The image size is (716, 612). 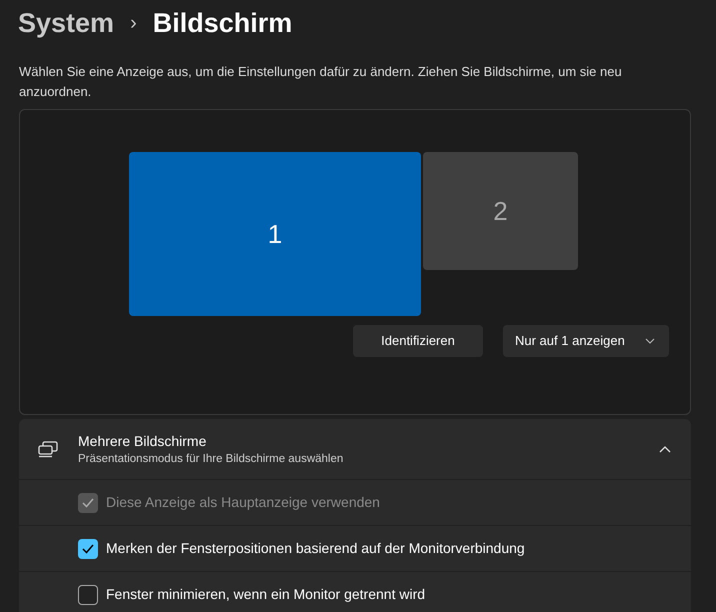 I want to click on option-label: Merken der Fensterpositionen basierend auf der Monitorverbindung, so click(x=315, y=548).